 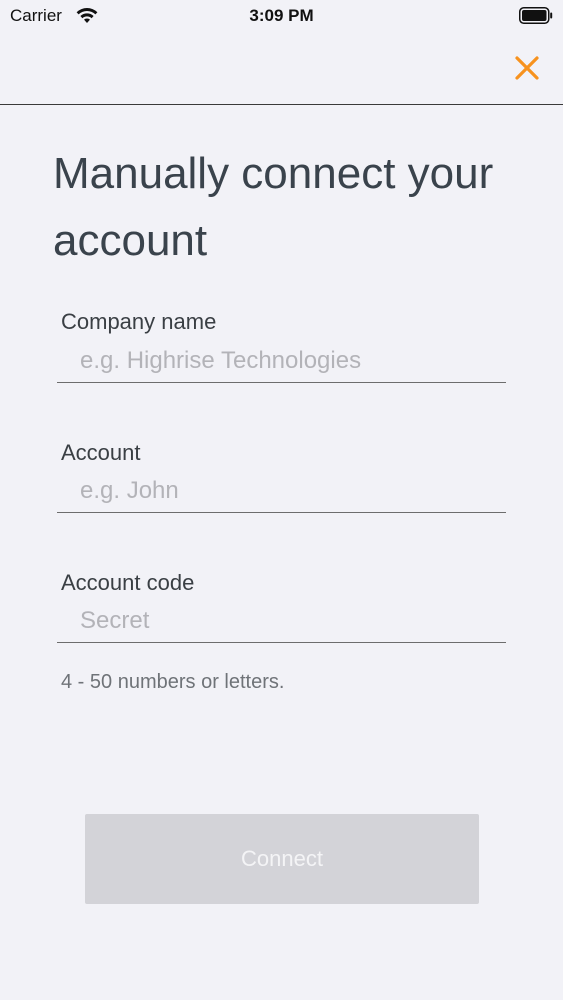 I want to click on close-icon, so click(x=527, y=68).